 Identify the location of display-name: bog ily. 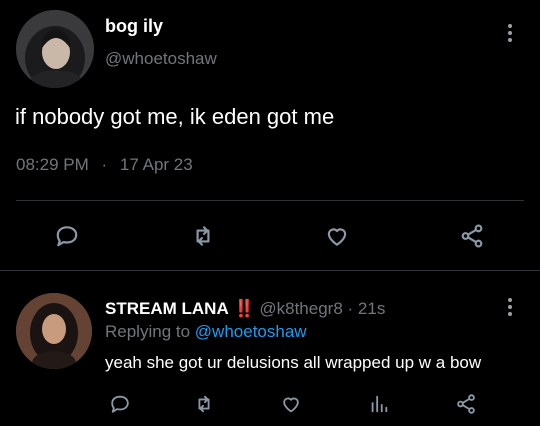
(134, 26).